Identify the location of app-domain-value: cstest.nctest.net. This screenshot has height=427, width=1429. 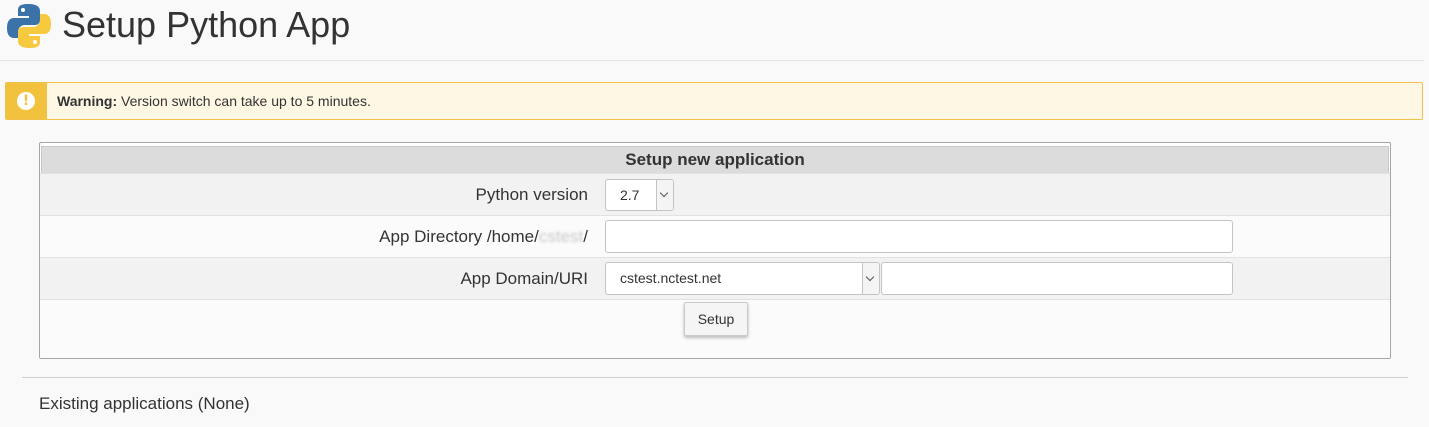
(671, 278).